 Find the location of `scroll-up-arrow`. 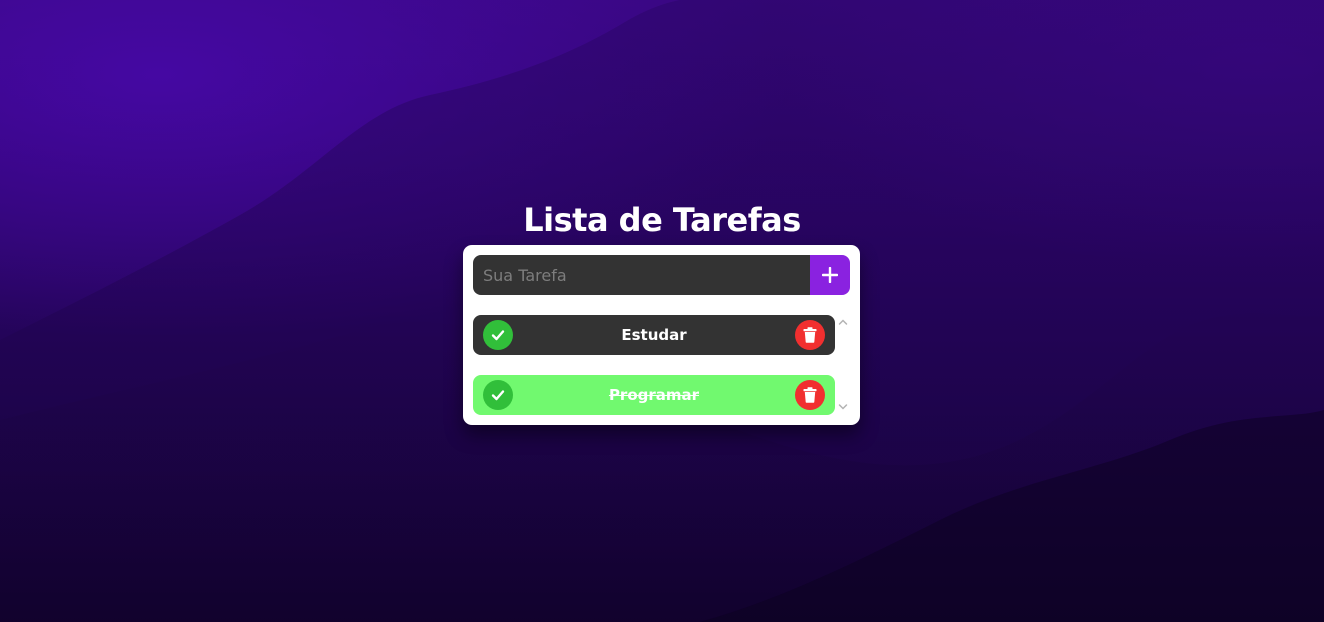

scroll-up-arrow is located at coordinates (843, 322).